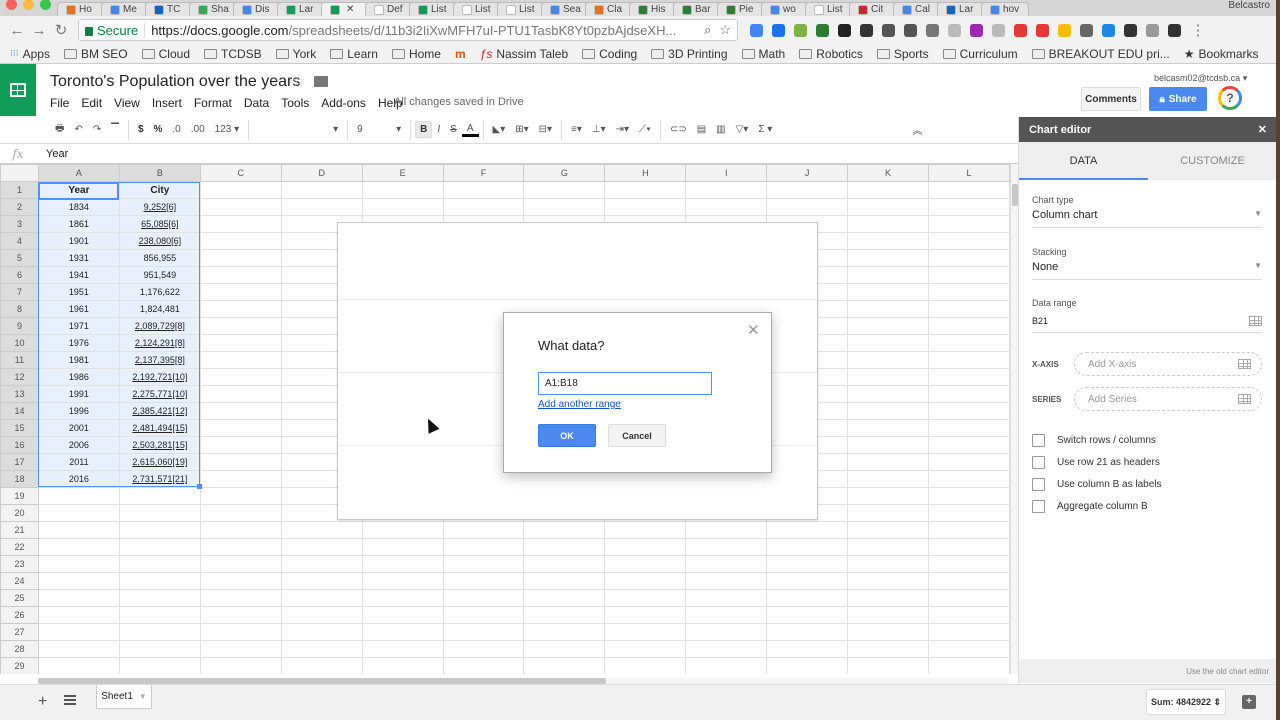 This screenshot has height=720, width=1280. Describe the element at coordinates (17, 30) in the screenshot. I see `back-icon: ←` at that location.